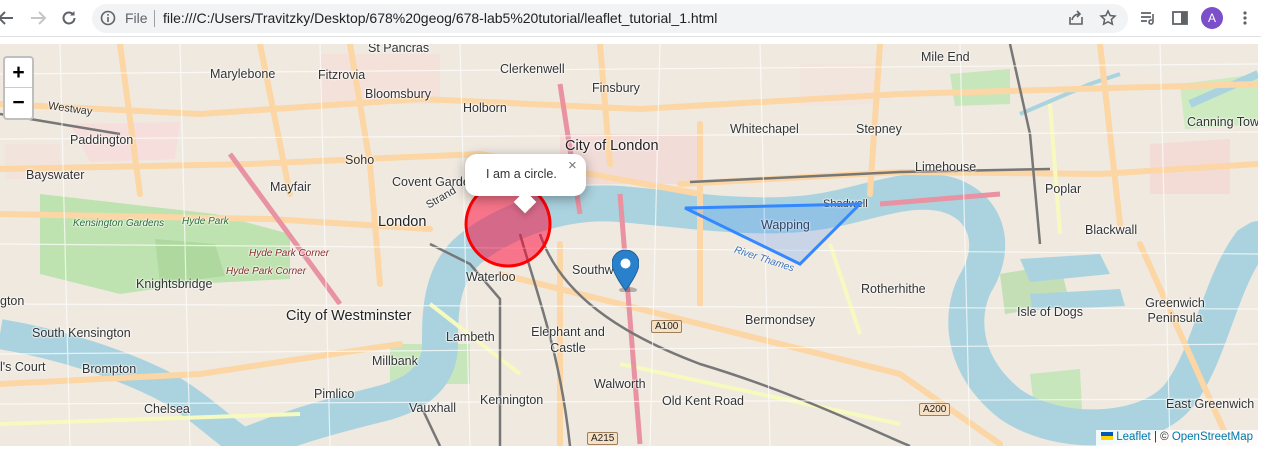 The image size is (1261, 469). Describe the element at coordinates (154, 18) in the screenshot. I see `omnibox-divider` at that location.